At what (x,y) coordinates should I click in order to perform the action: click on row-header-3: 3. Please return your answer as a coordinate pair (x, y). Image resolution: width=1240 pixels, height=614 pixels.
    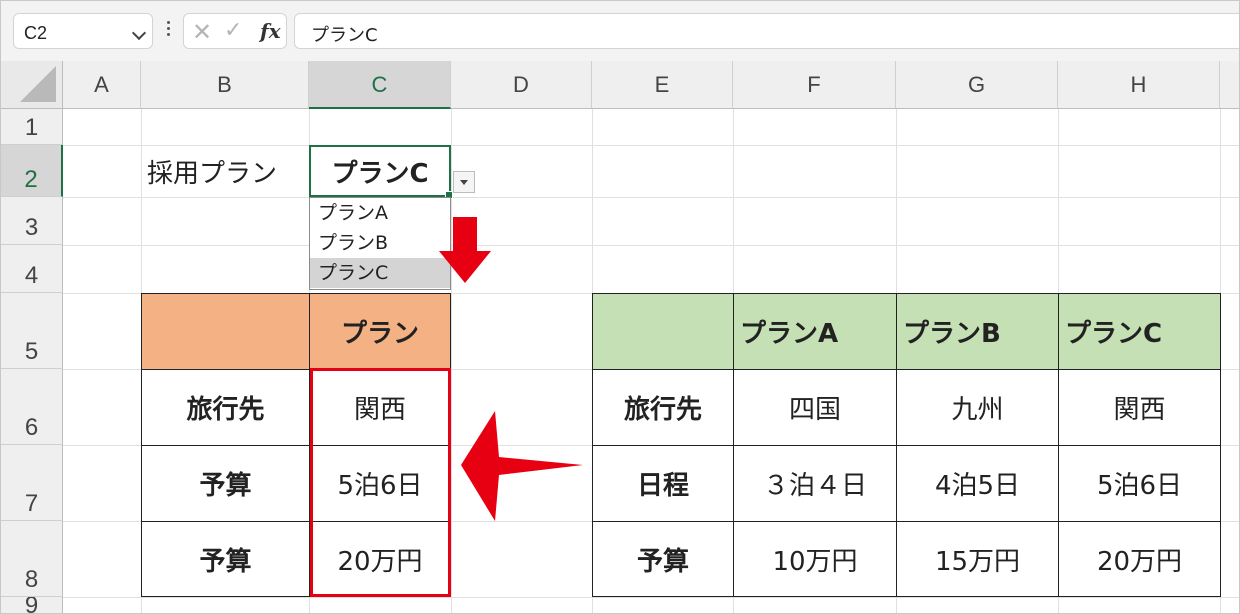
    Looking at the image, I should click on (32, 221).